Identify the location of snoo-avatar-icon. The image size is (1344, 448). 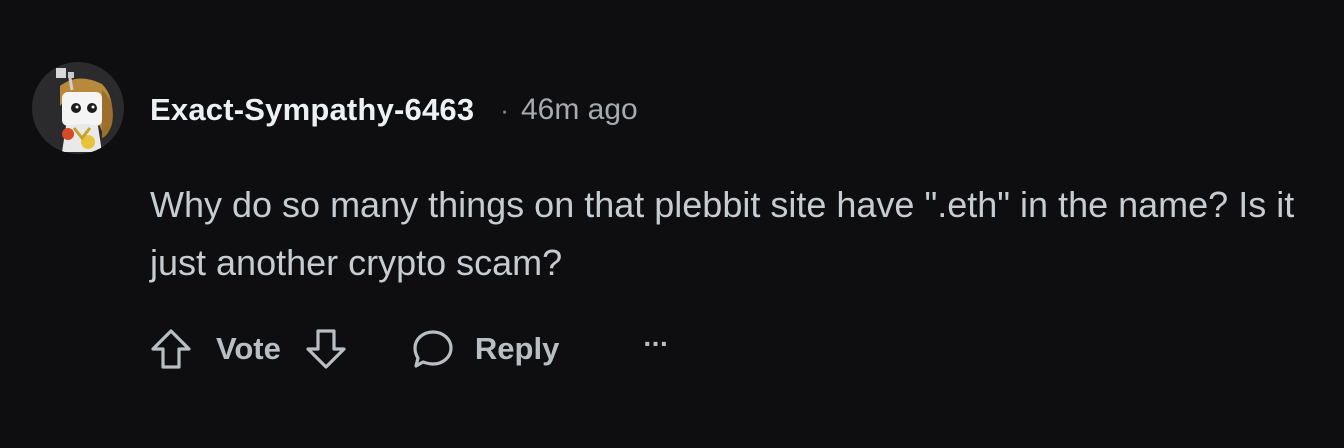
(84, 110).